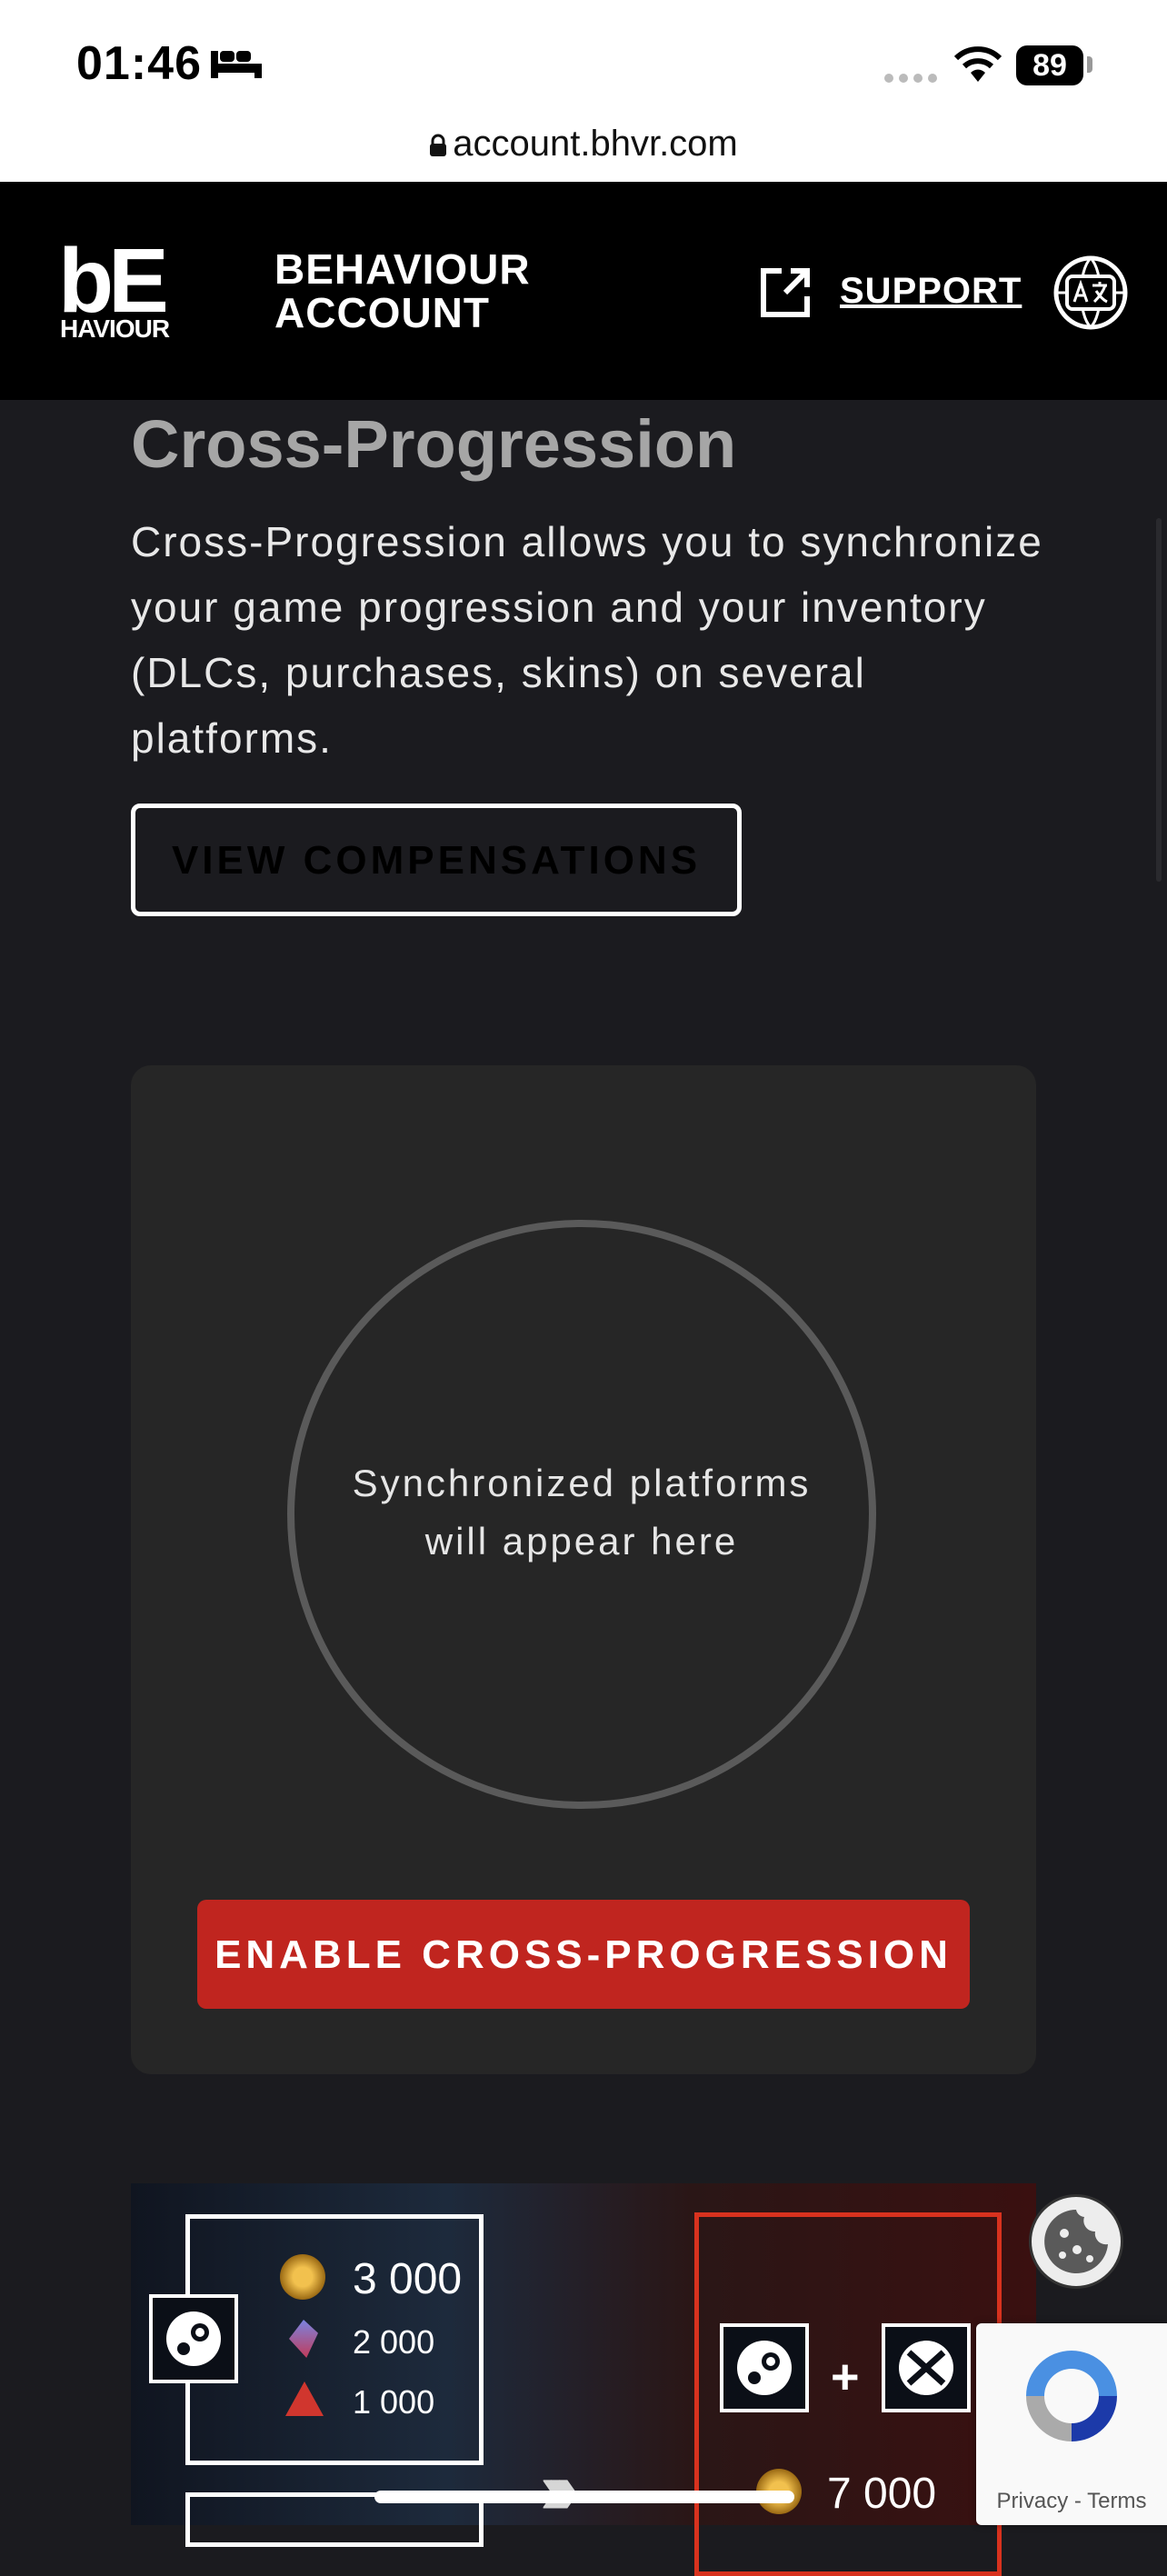  What do you see at coordinates (434, 444) in the screenshot?
I see `section-title: Cross-Progression` at bounding box center [434, 444].